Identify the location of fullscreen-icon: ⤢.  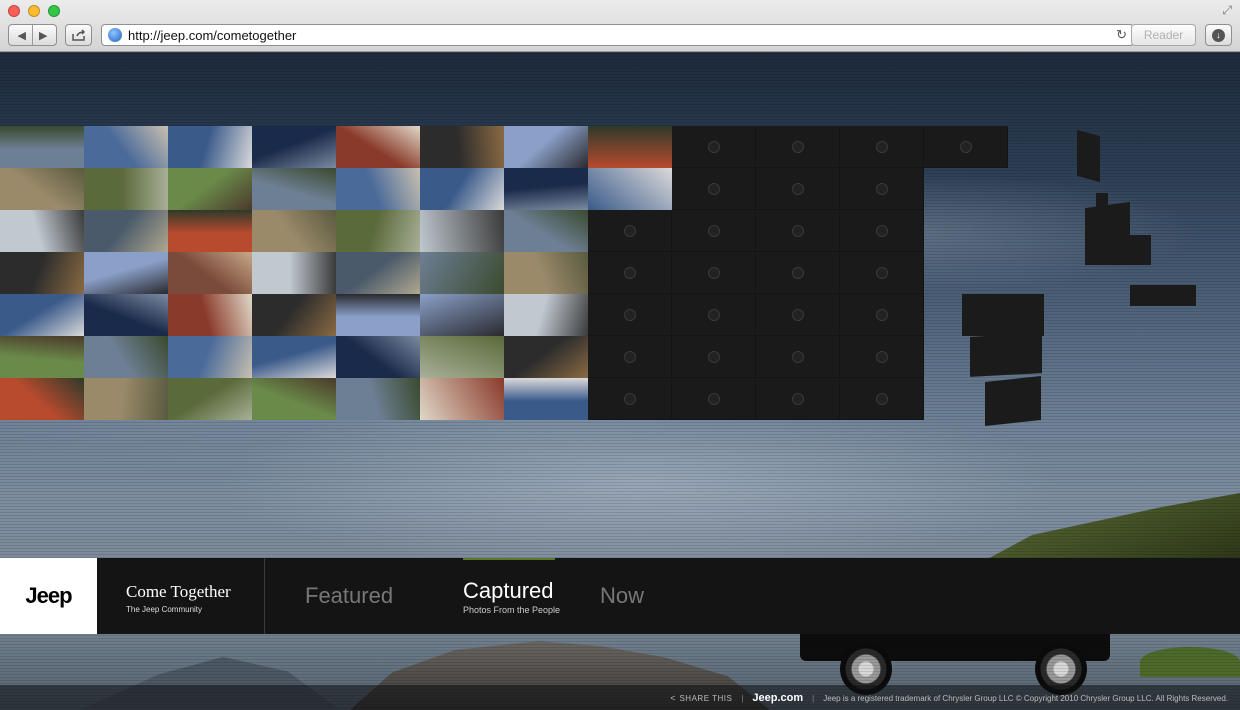
(1227, 10).